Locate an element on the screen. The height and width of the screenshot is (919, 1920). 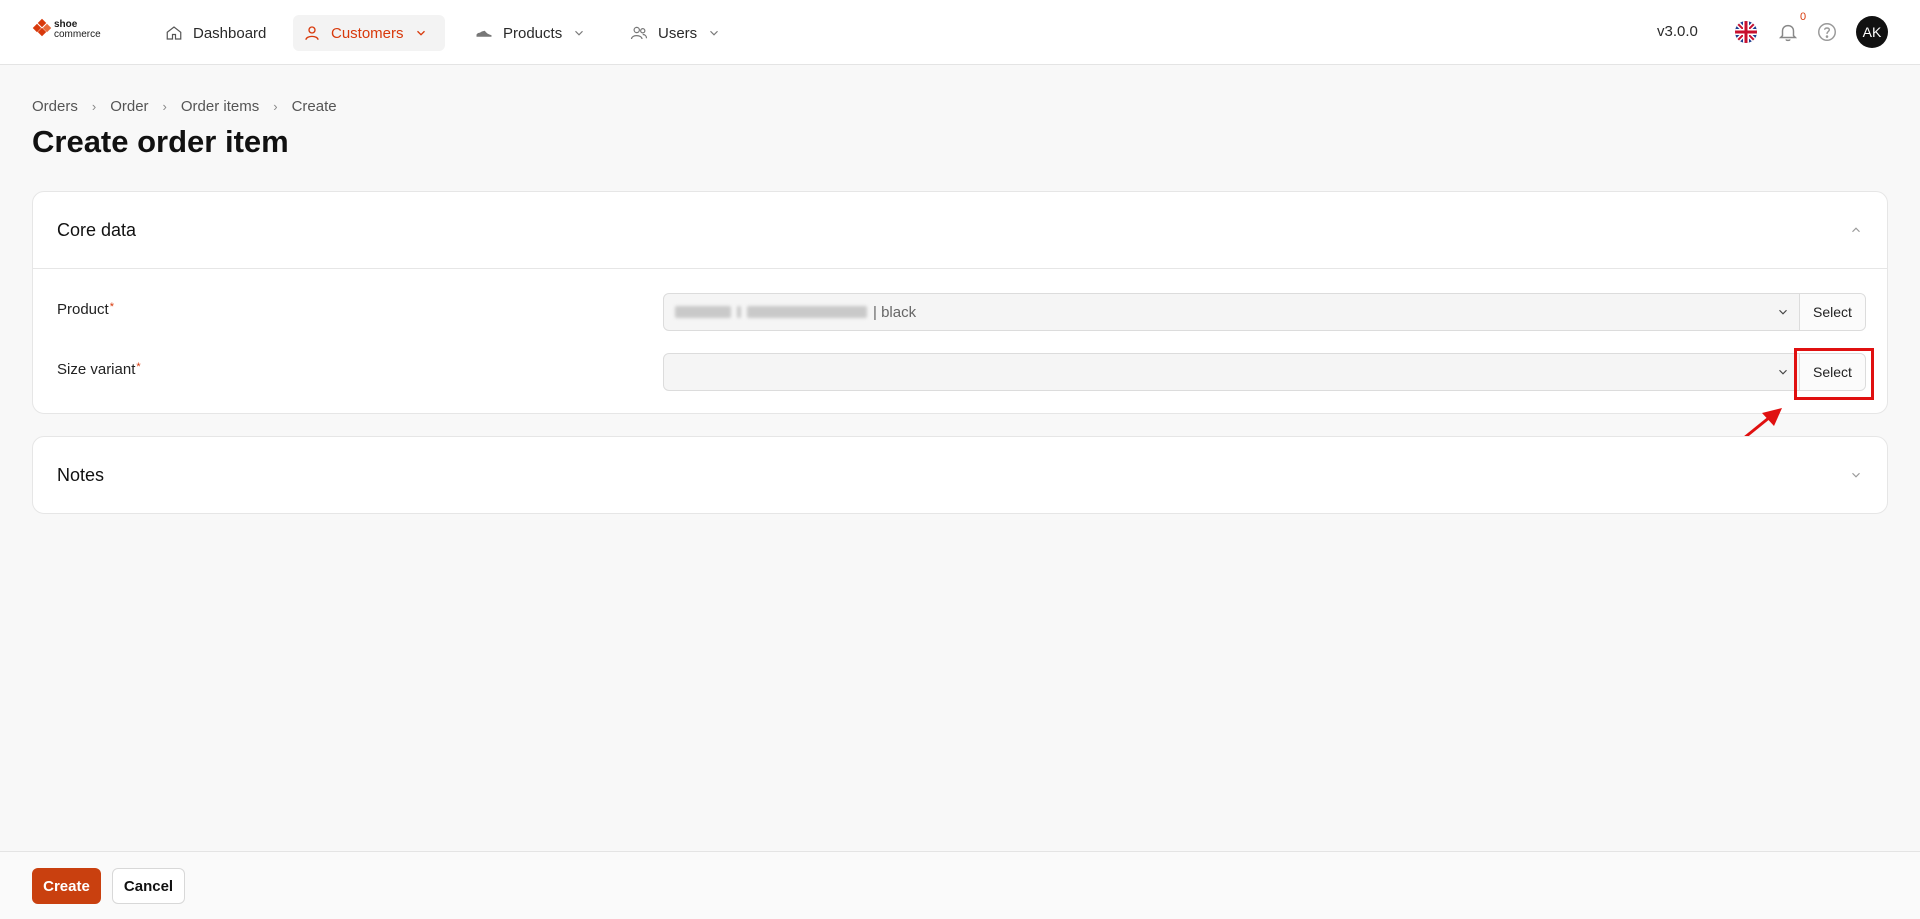
bell-icon is located at coordinates (1788, 32).